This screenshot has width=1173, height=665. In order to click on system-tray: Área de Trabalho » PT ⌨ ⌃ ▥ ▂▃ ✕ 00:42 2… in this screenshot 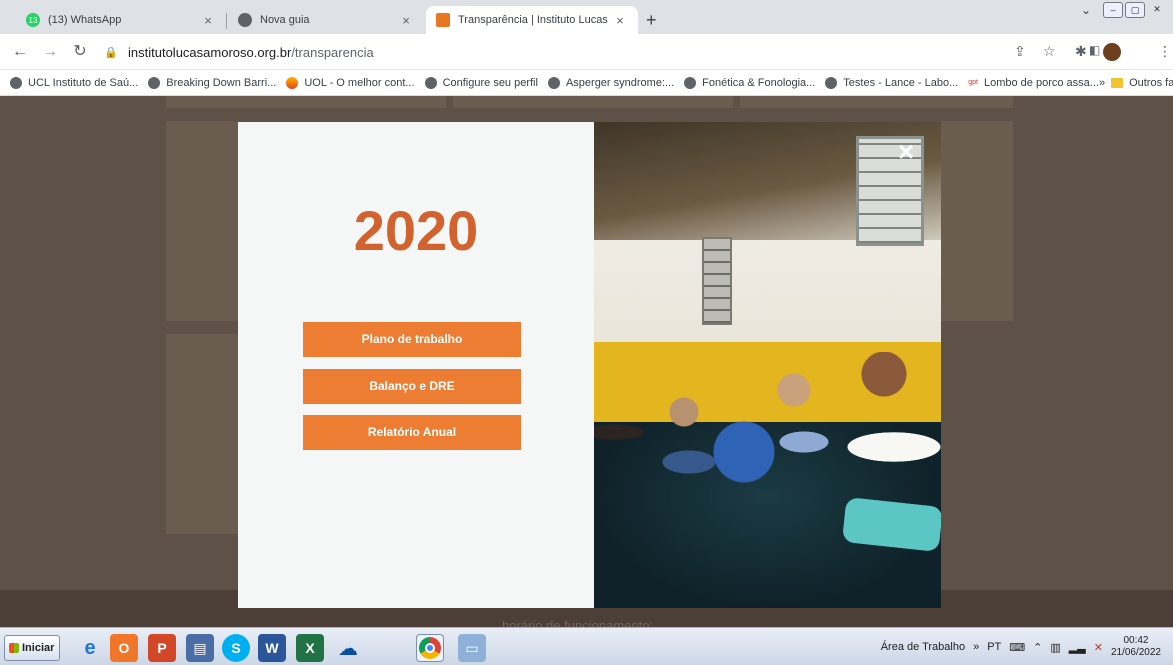, I will do `click(1027, 646)`.